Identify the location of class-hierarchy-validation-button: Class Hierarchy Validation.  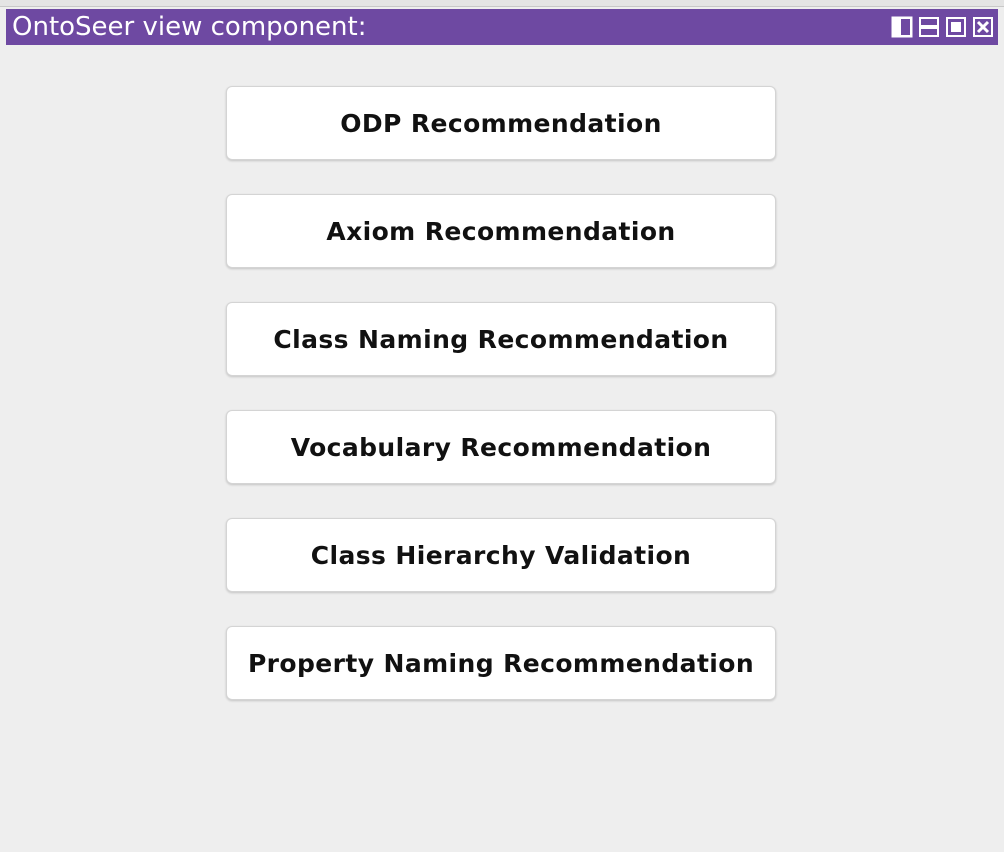
(501, 555).